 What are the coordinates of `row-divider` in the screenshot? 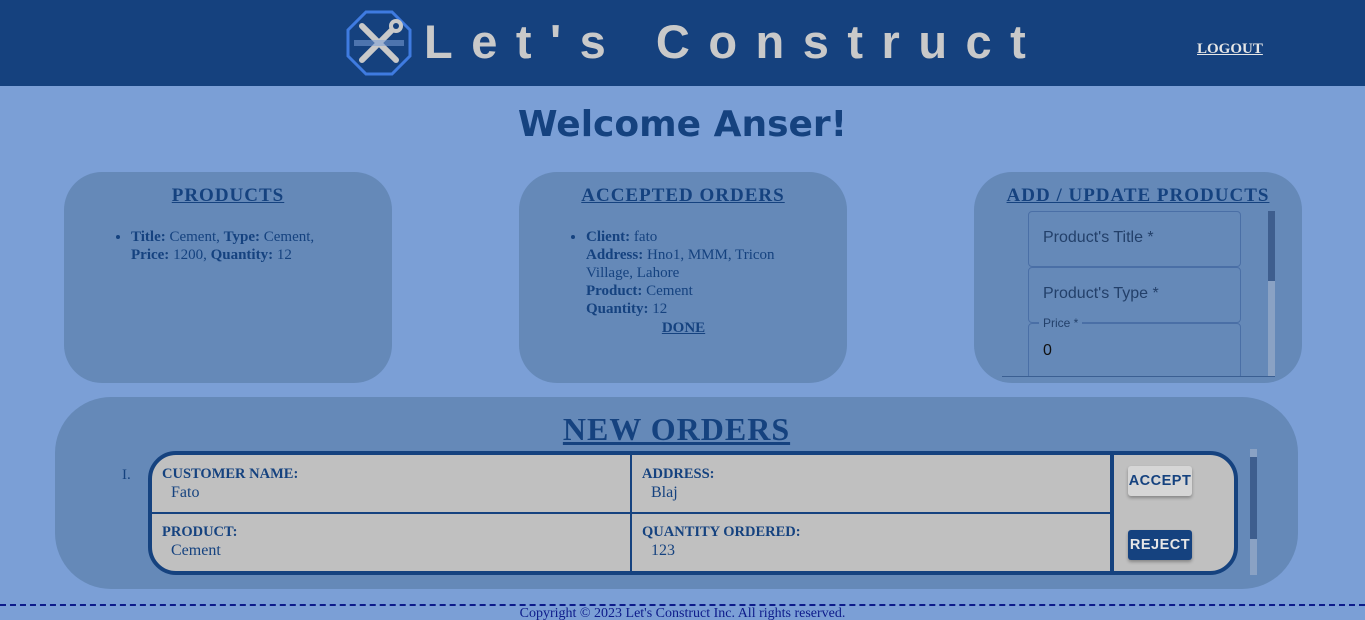 It's located at (632, 513).